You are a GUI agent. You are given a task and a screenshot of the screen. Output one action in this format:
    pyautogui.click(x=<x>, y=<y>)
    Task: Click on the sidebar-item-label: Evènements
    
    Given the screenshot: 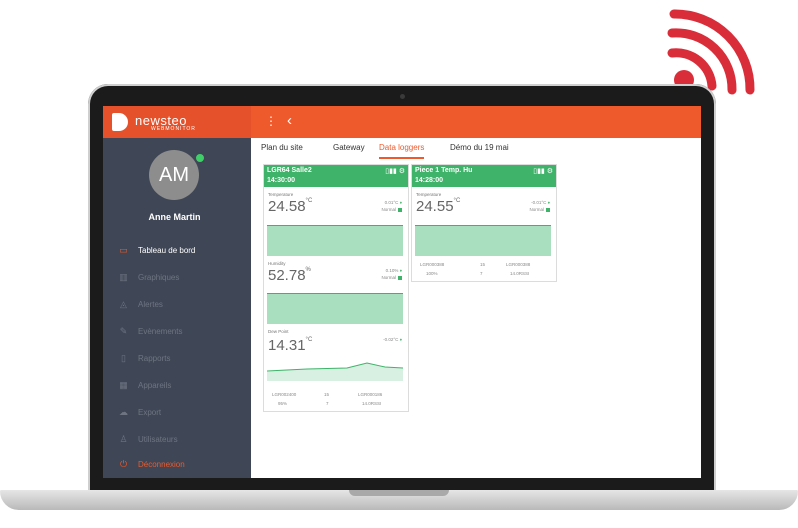 What is the action you would take?
    pyautogui.click(x=160, y=331)
    